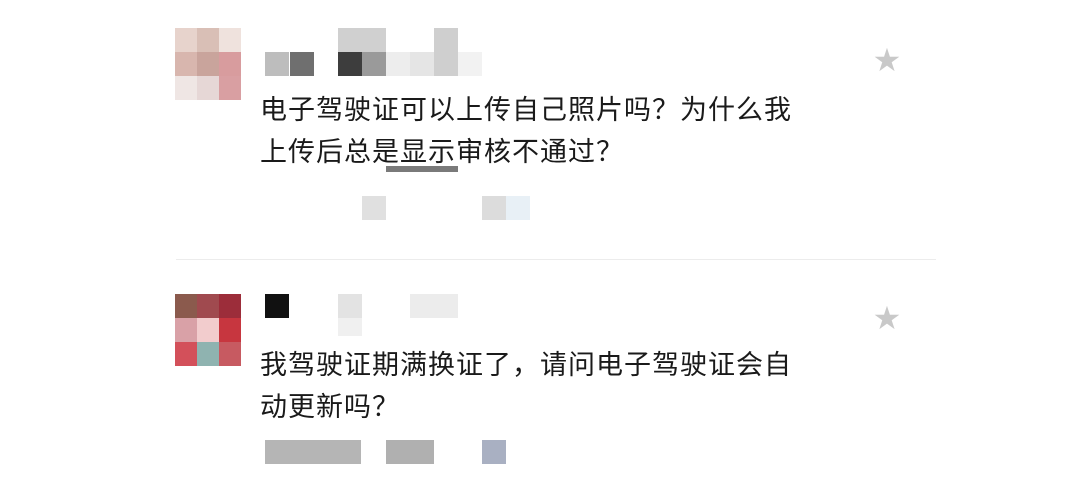  What do you see at coordinates (526, 131) in the screenshot?
I see `comment-text: 电子驾驶证可以上传自己照片吗？为什么我 上传后总是显示审核不通过？` at bounding box center [526, 131].